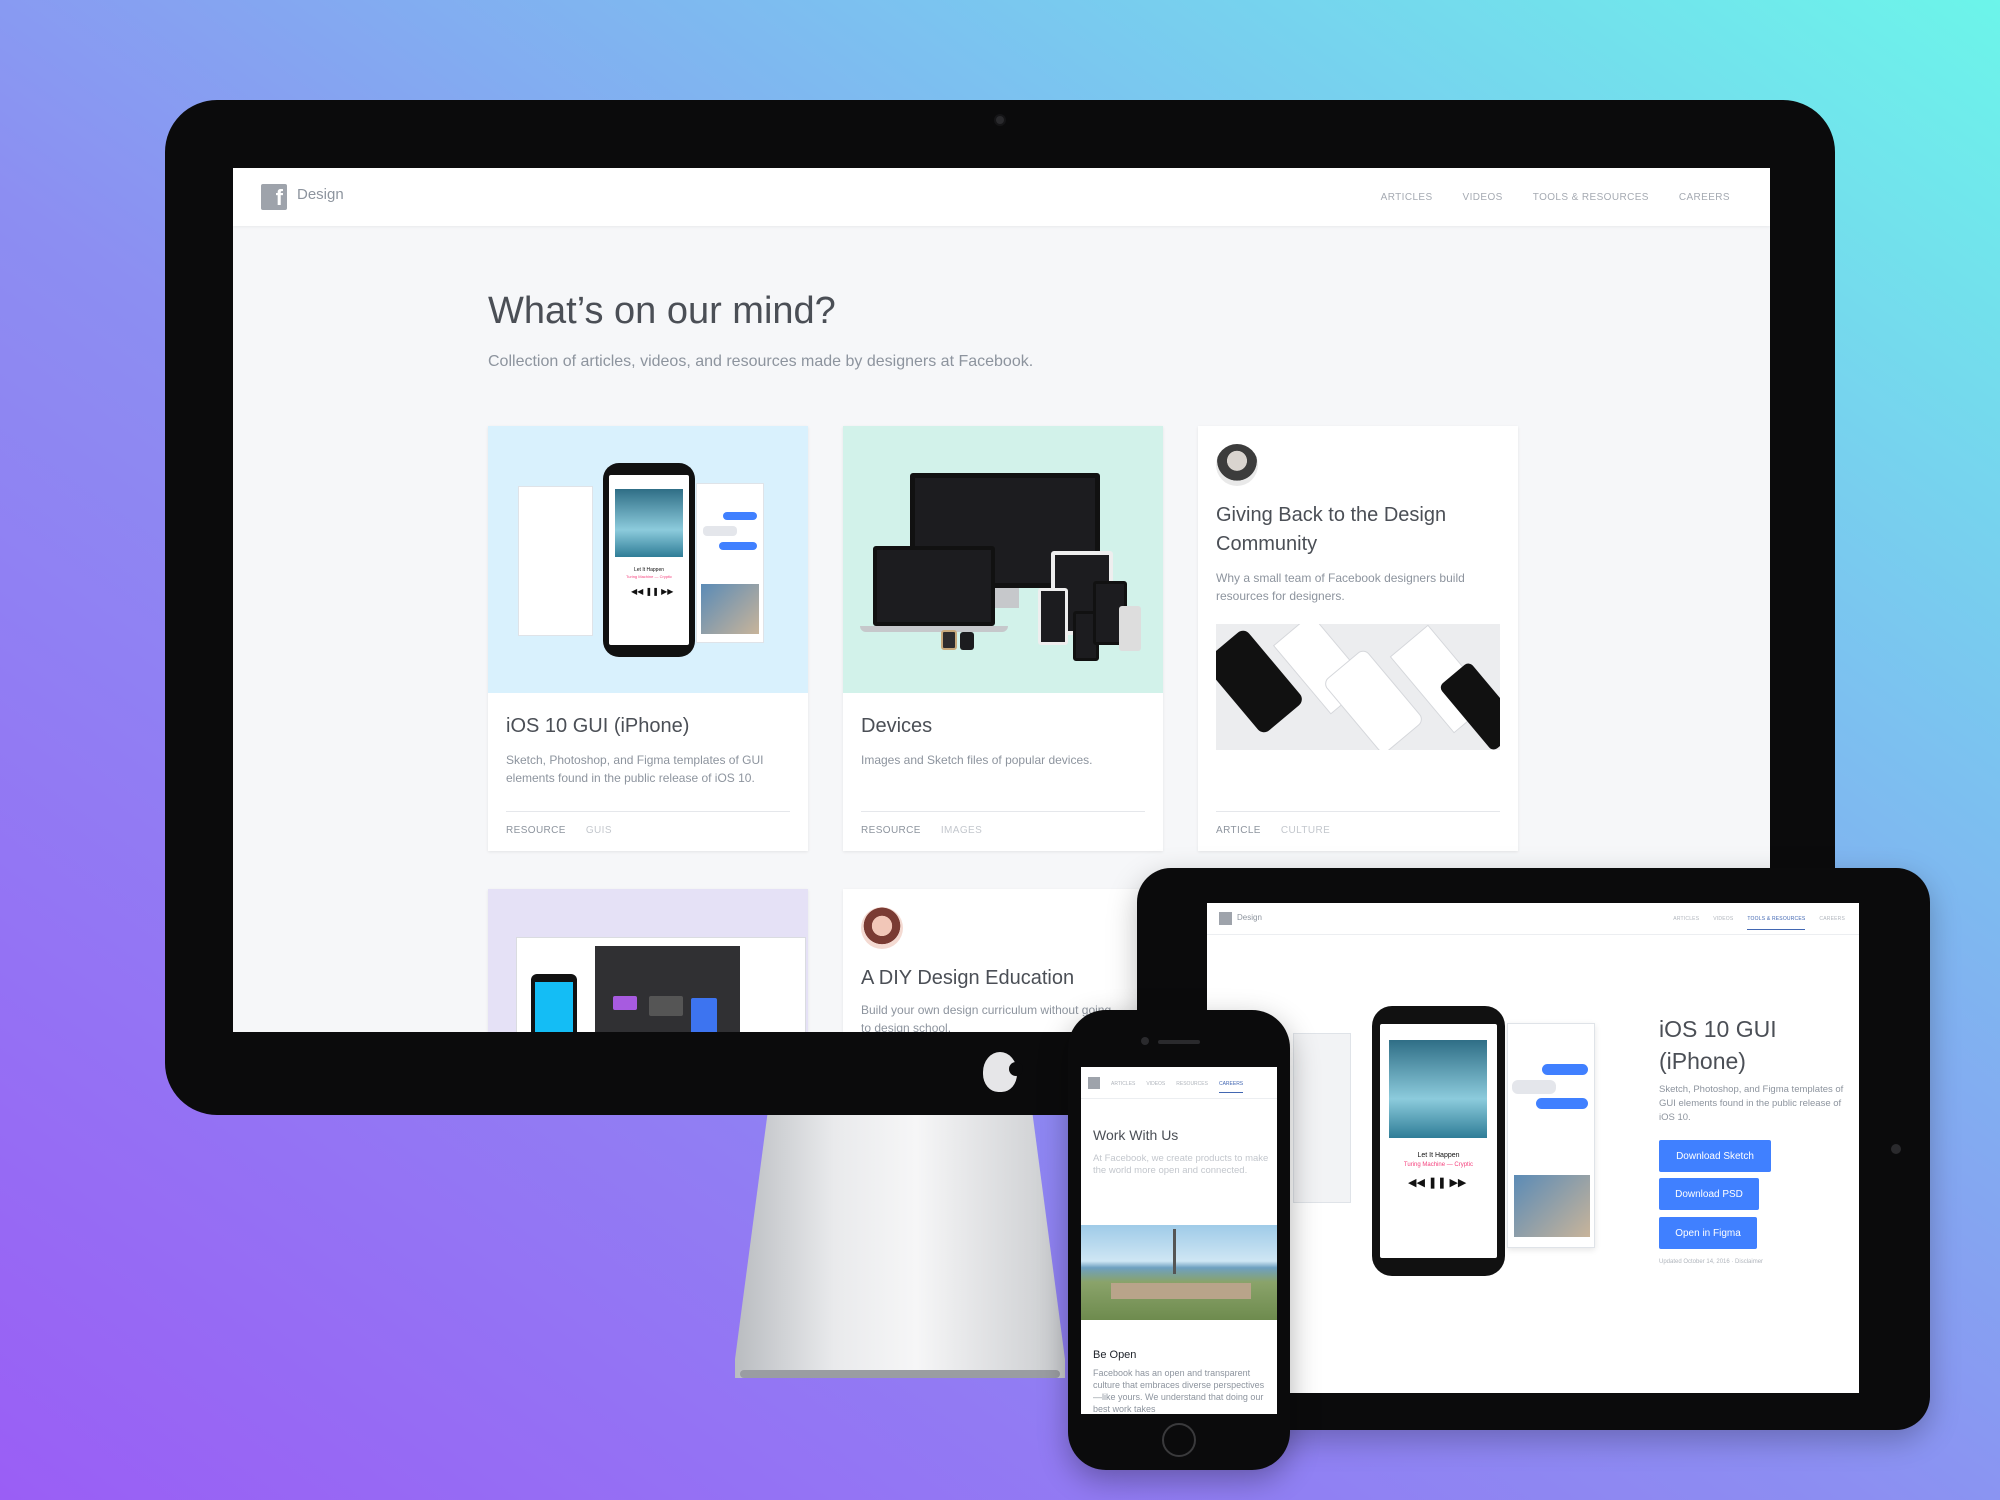 Image resolution: width=2000 pixels, height=1500 pixels. Describe the element at coordinates (1145, 1041) in the screenshot. I see `iphone-camera` at that location.